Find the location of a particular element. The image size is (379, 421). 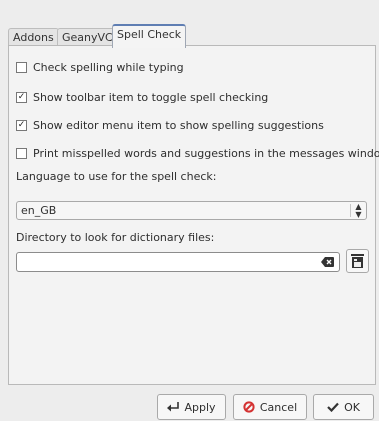

tab-geanyvc: GeanyVC is located at coordinates (87, 37).